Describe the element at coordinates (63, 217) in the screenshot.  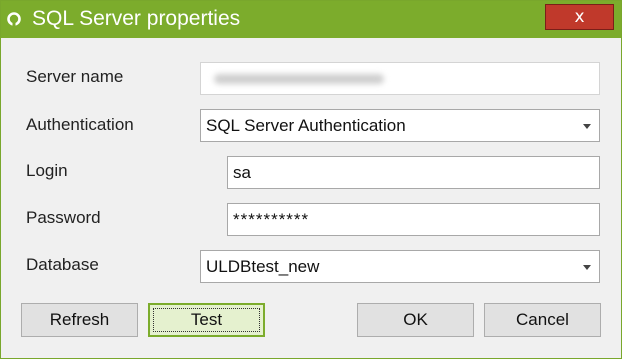
I see `password-label: Password` at that location.